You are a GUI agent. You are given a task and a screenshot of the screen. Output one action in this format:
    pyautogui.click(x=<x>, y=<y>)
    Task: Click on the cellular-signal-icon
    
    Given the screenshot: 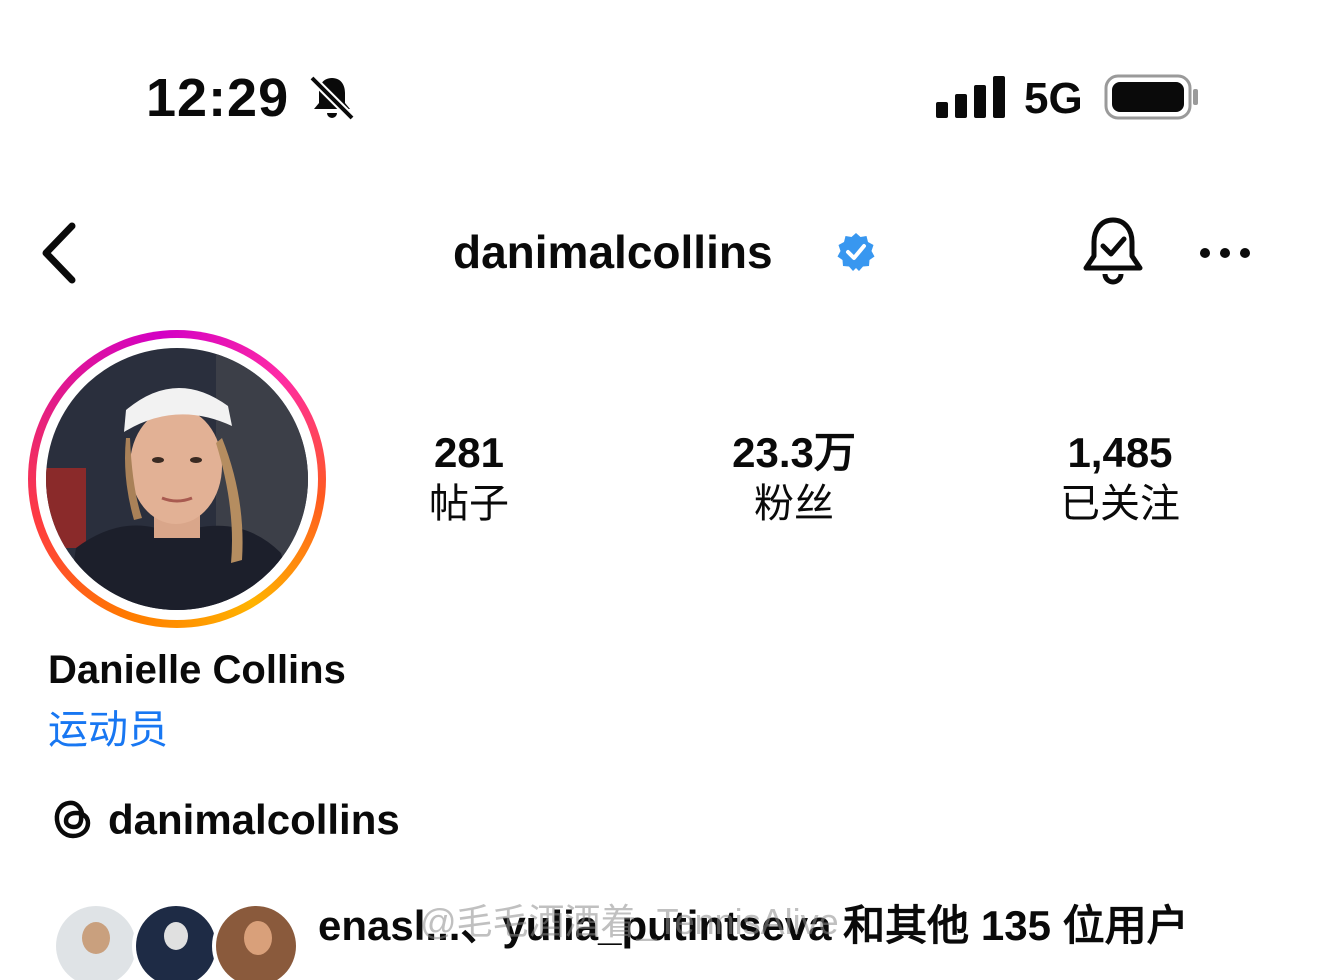 What is the action you would take?
    pyautogui.click(x=970, y=97)
    